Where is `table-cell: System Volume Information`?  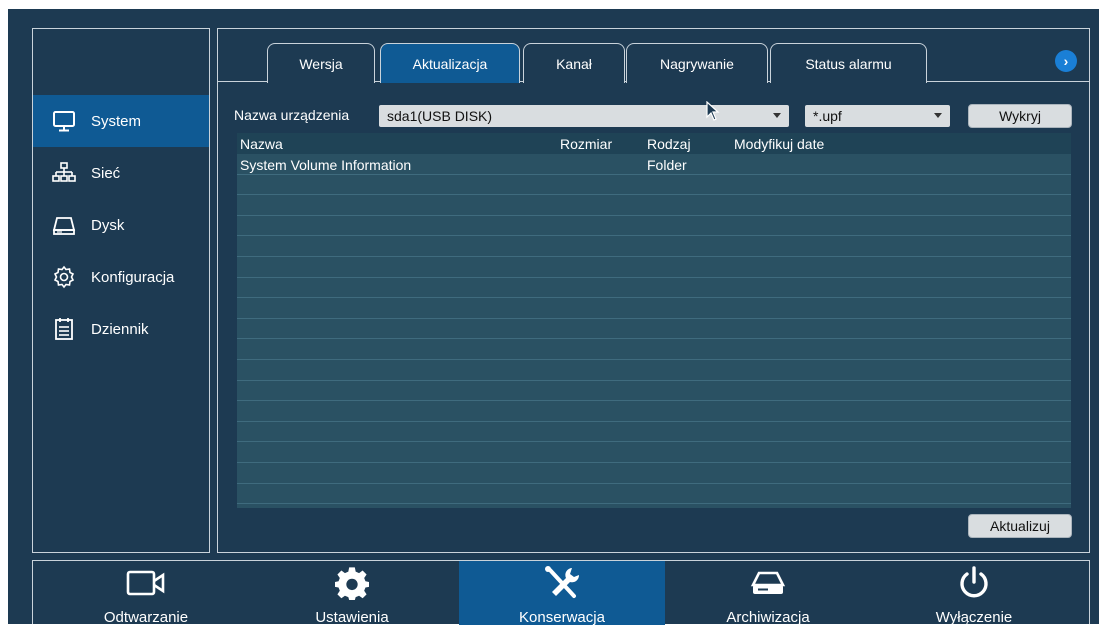 table-cell: System Volume Information is located at coordinates (326, 165).